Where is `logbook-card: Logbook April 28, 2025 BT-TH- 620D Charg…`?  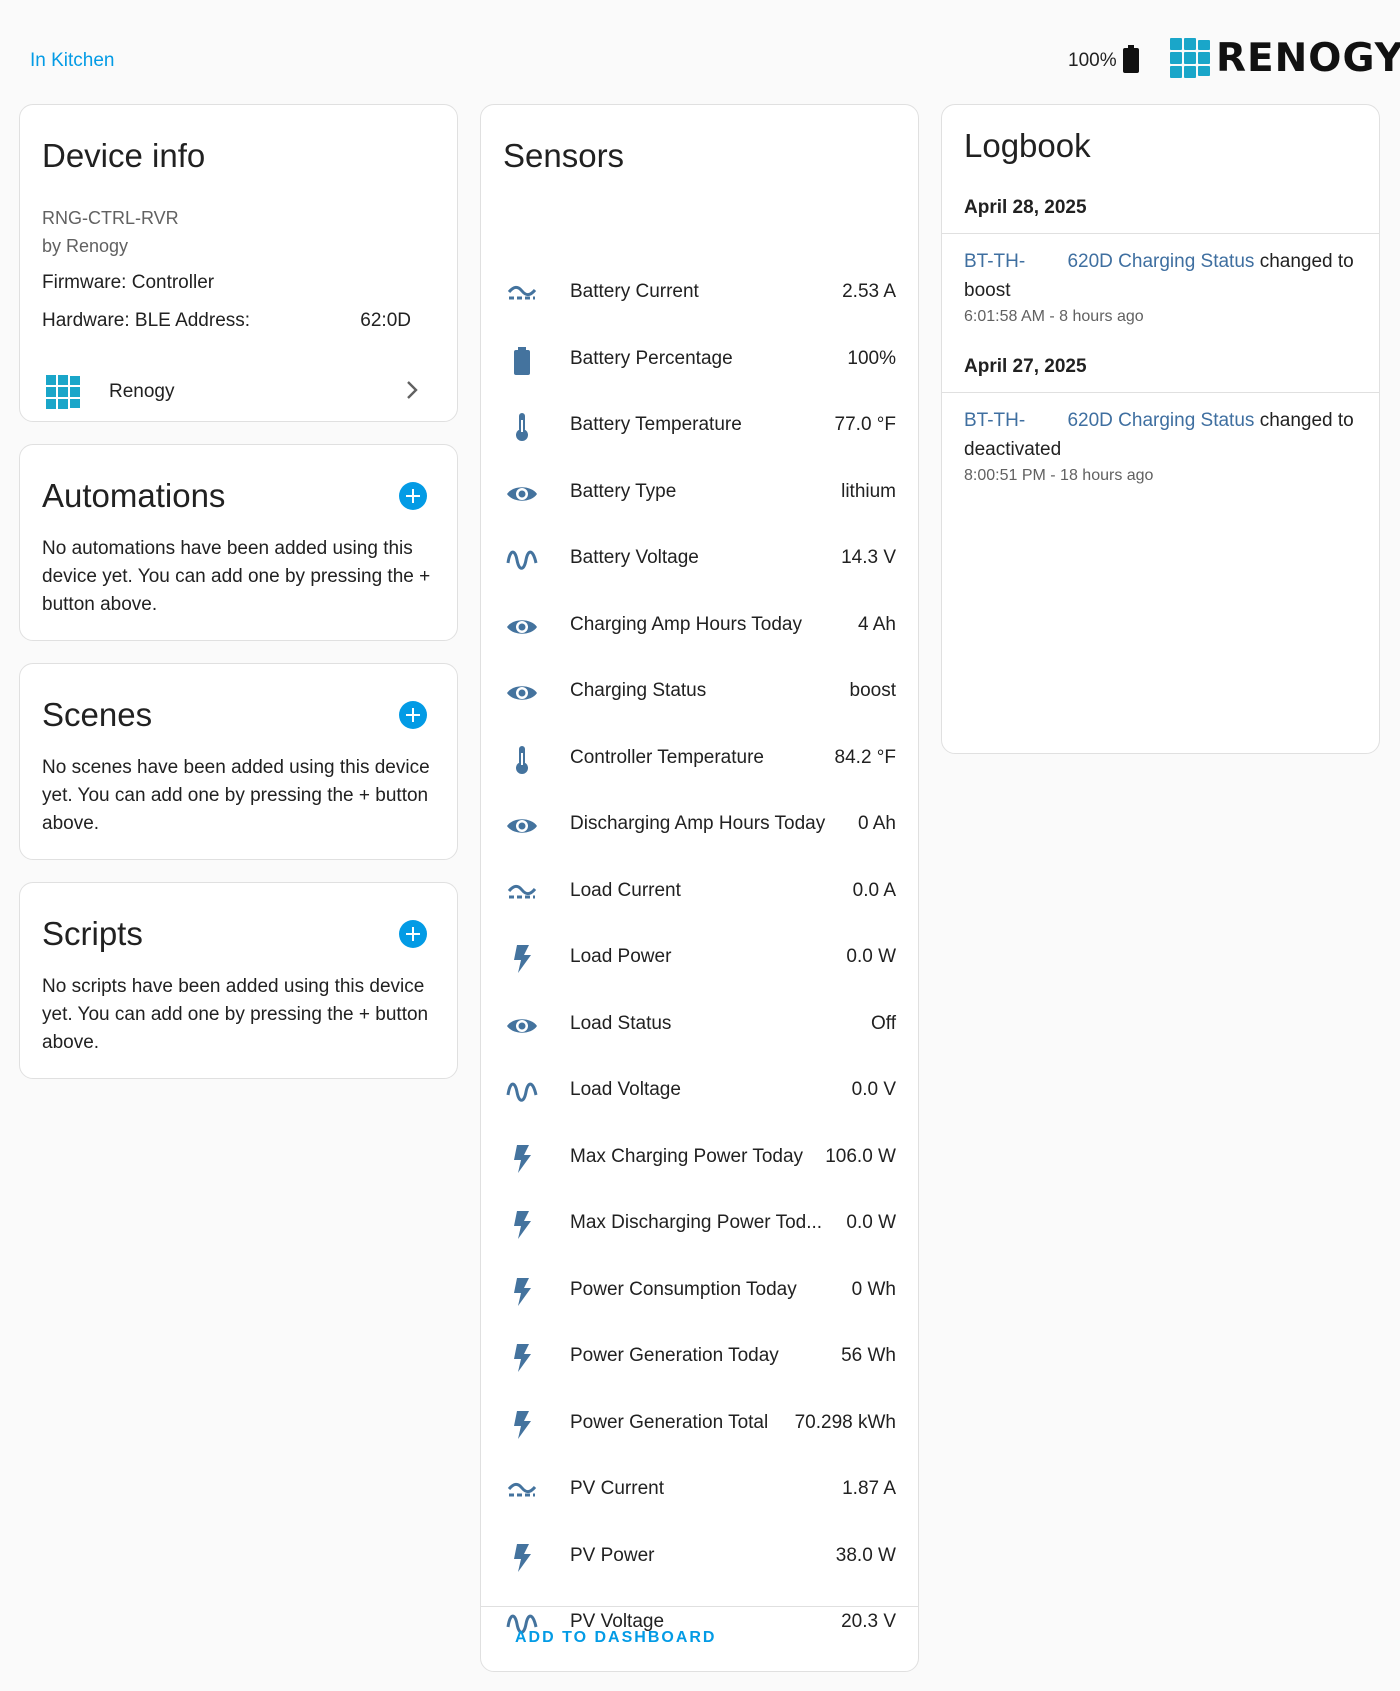
logbook-card: Logbook April 28, 2025 BT-TH- 620D Charg… is located at coordinates (1160, 429).